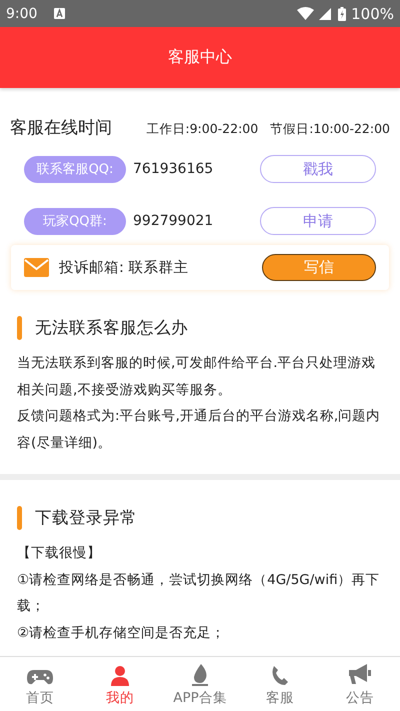 The height and width of the screenshot is (711, 400). I want to click on tab: 公告, so click(360, 684).